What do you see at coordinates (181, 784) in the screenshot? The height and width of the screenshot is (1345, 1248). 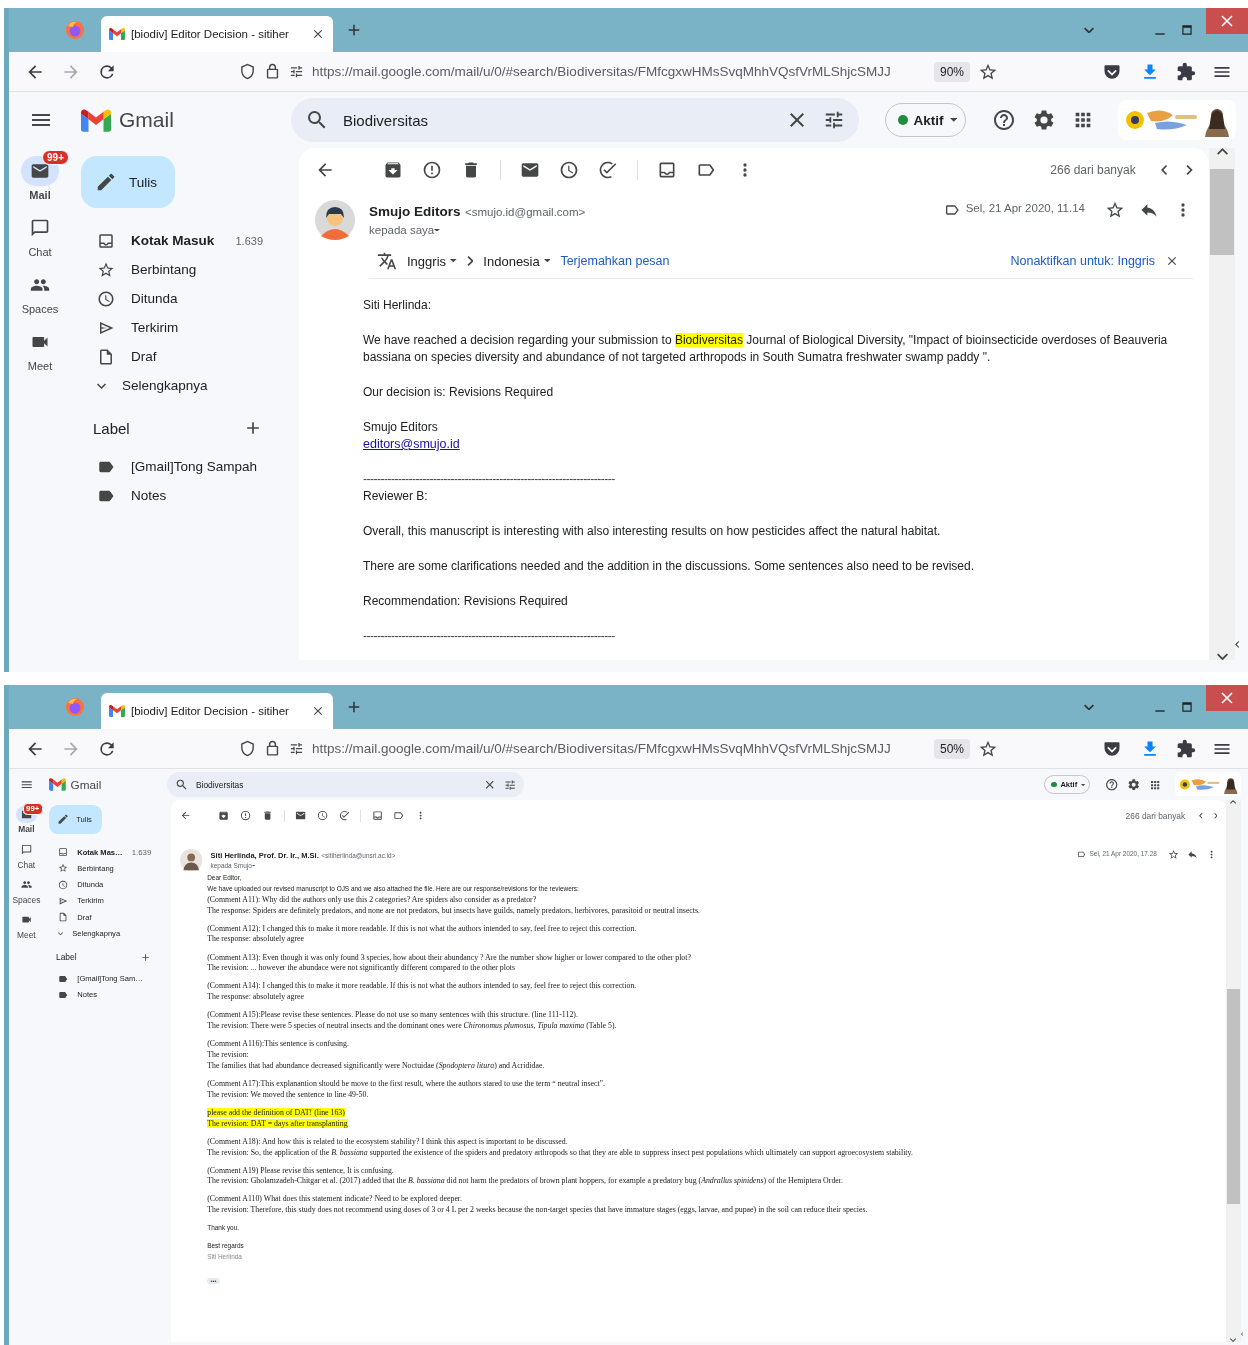 I see `search-icon` at bounding box center [181, 784].